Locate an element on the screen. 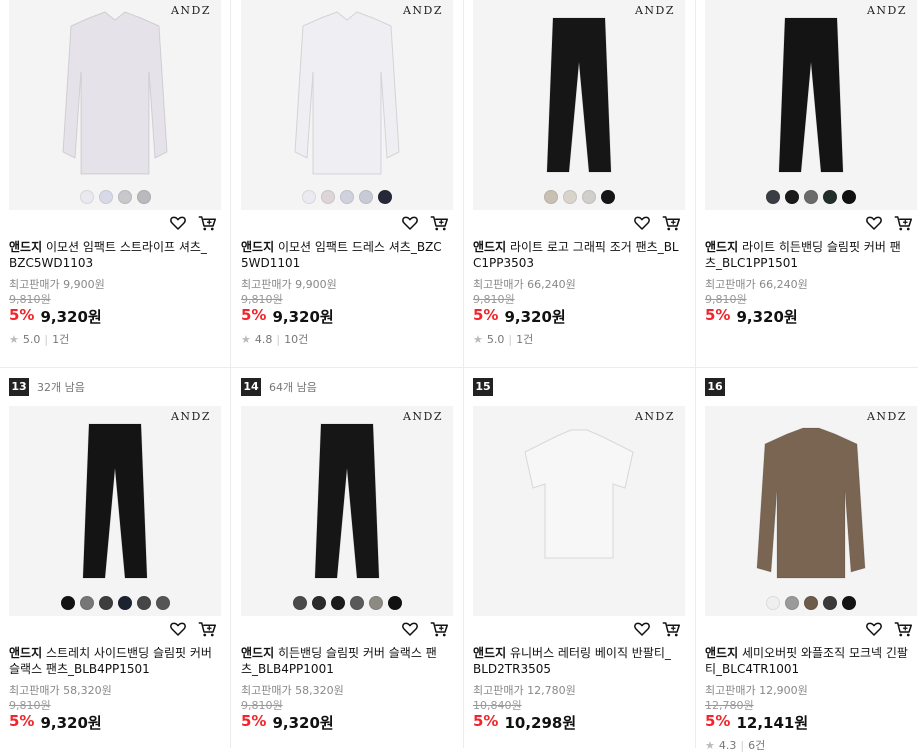  product-title: 앤드지 스트레치 사이드밴딩 슬림핏 커버 슬랙스 팬츠_BLB4PP1501 is located at coordinates (112, 661).